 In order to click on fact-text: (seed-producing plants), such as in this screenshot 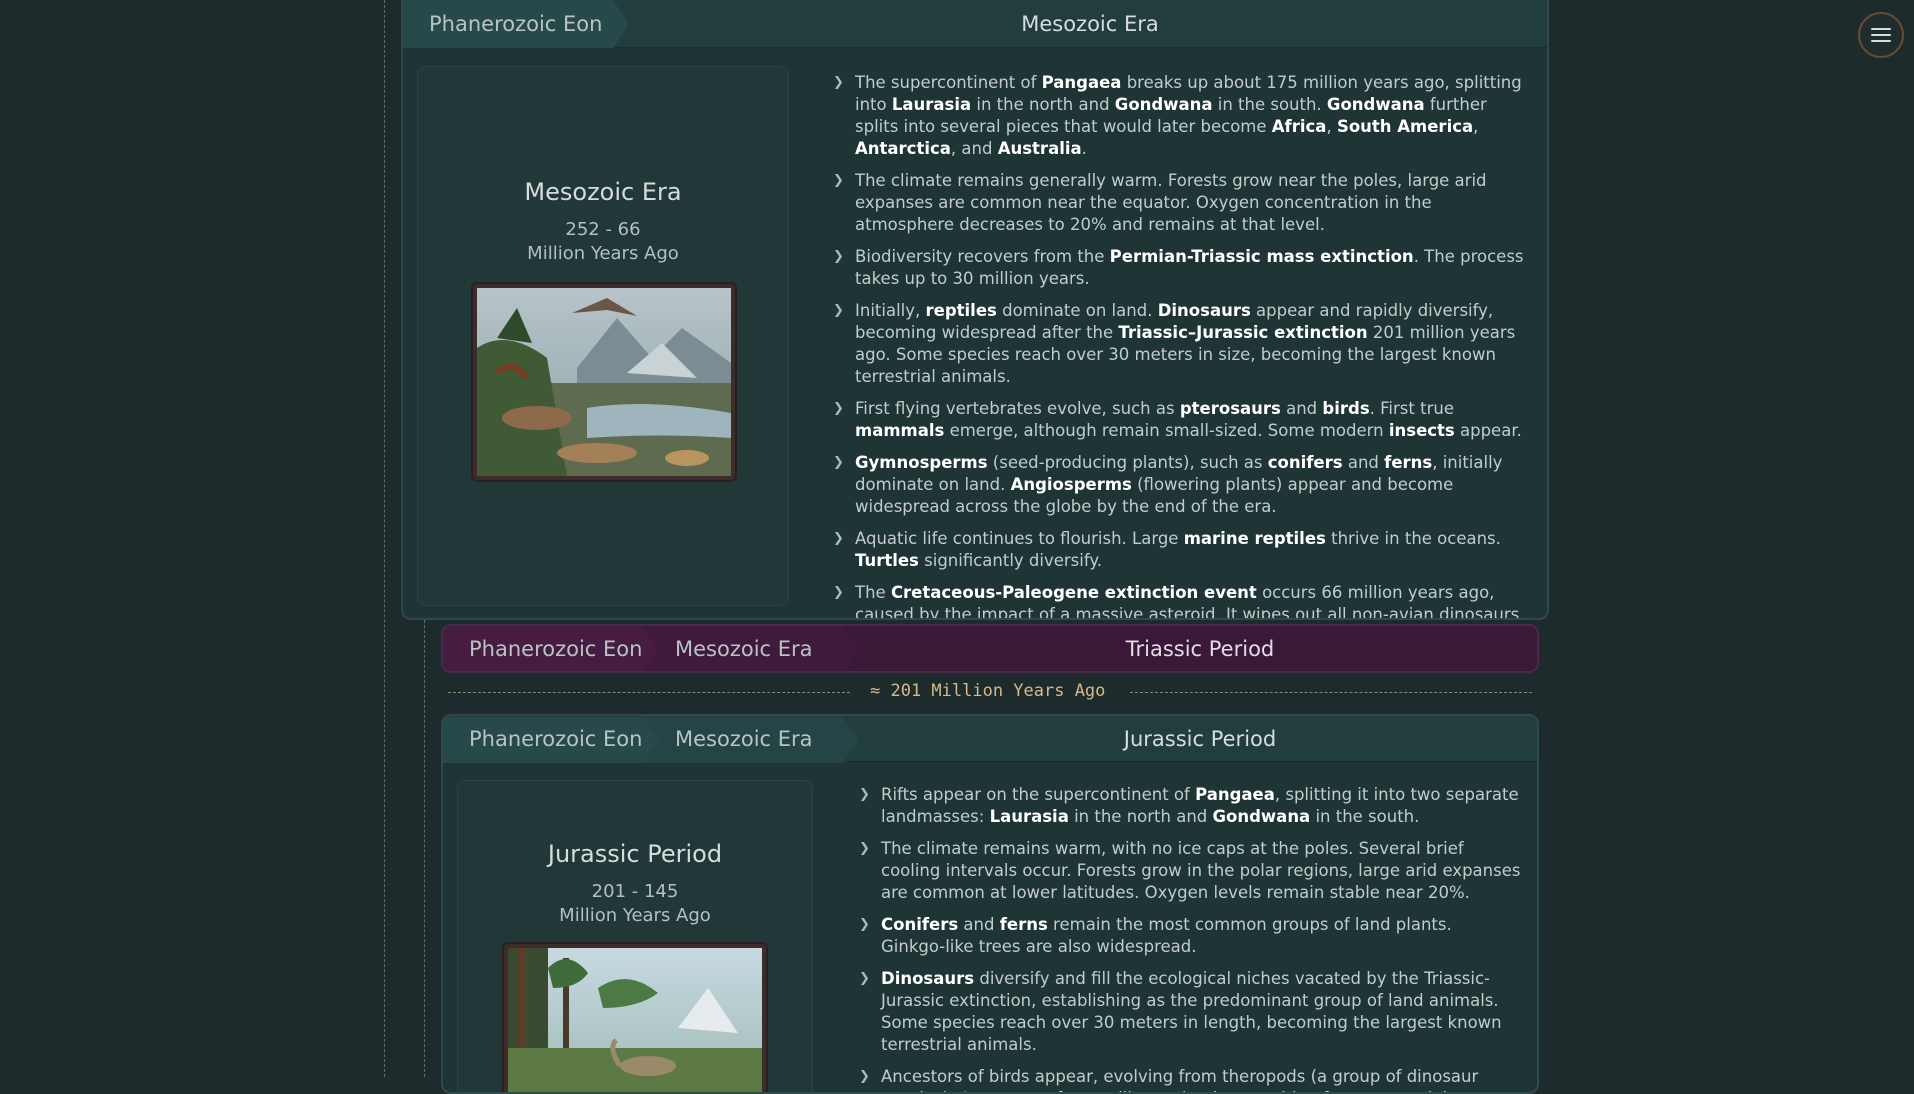, I will do `click(1128, 462)`.